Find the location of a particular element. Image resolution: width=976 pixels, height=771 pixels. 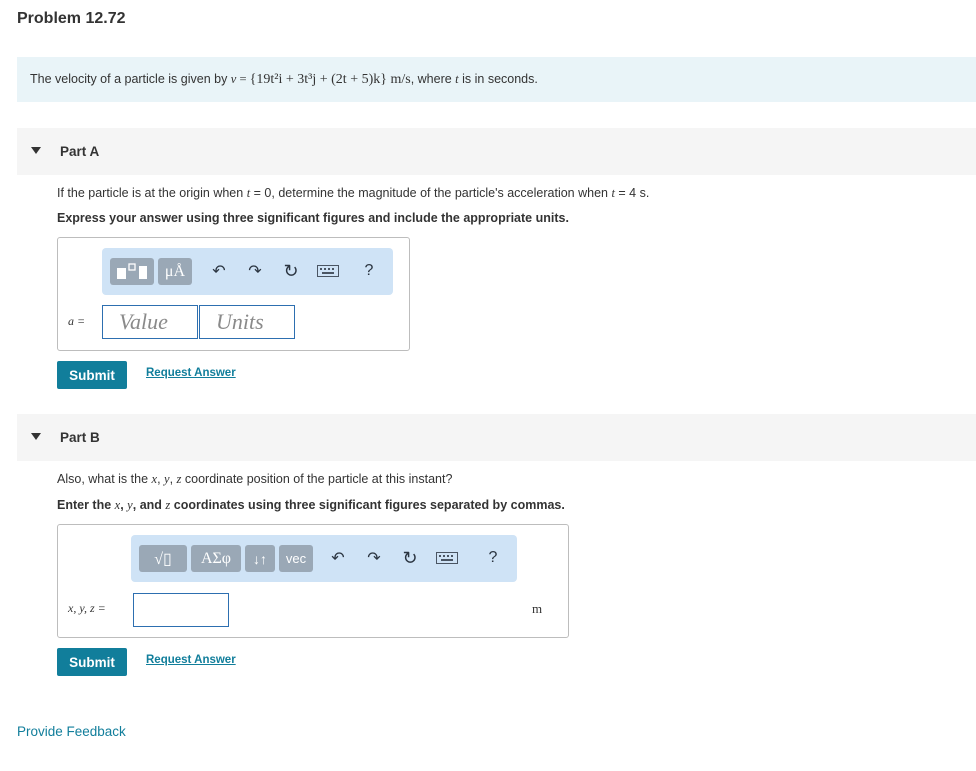

statement-prefix: The velocity of a particle is given by is located at coordinates (130, 79).